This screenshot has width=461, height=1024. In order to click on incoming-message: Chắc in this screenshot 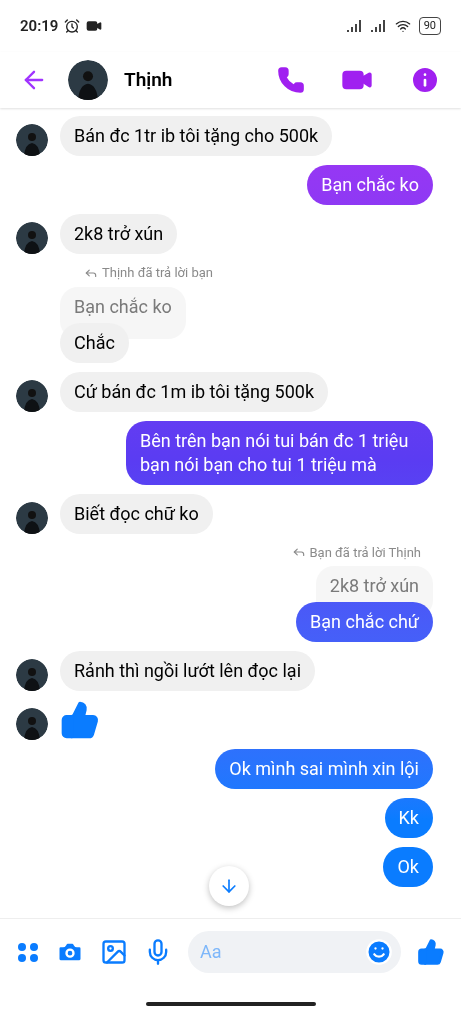, I will do `click(94, 342)`.